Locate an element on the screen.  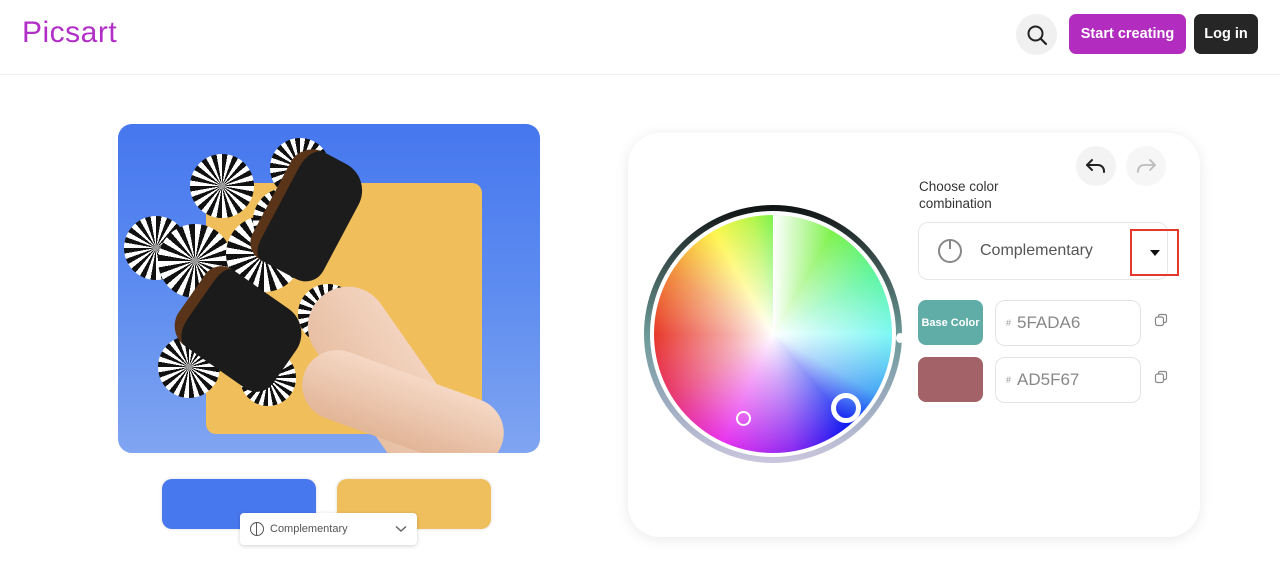
brightness-ring is located at coordinates (773, 334).